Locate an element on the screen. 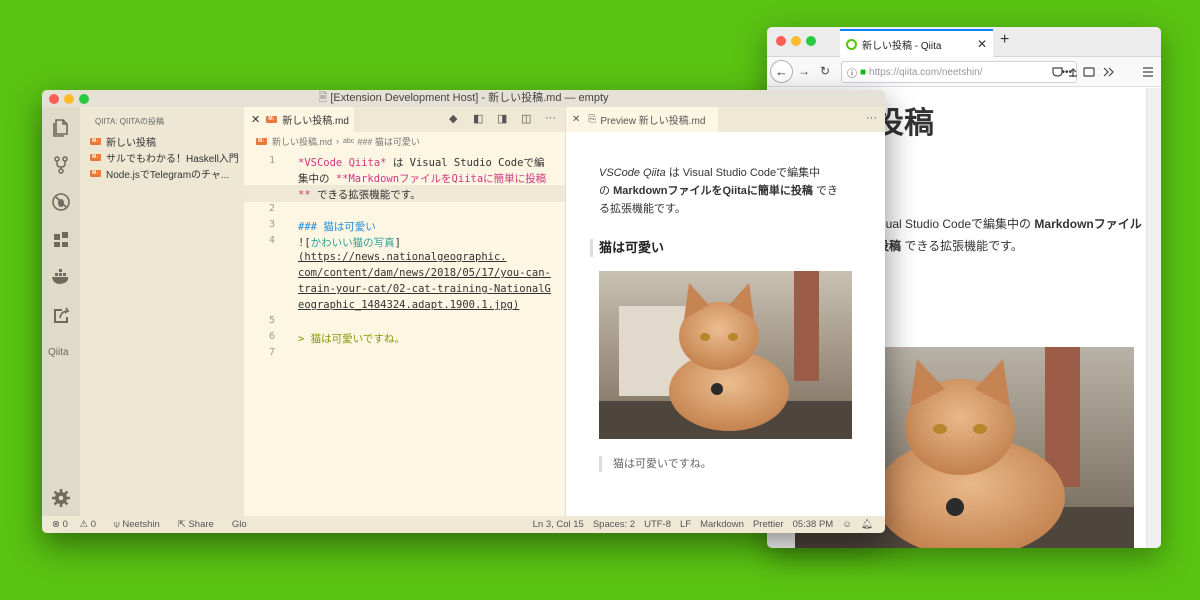 The height and width of the screenshot is (600, 1200). code-line: *VSCode Qiita* は Visual Studio Codeで編 is located at coordinates (421, 163).